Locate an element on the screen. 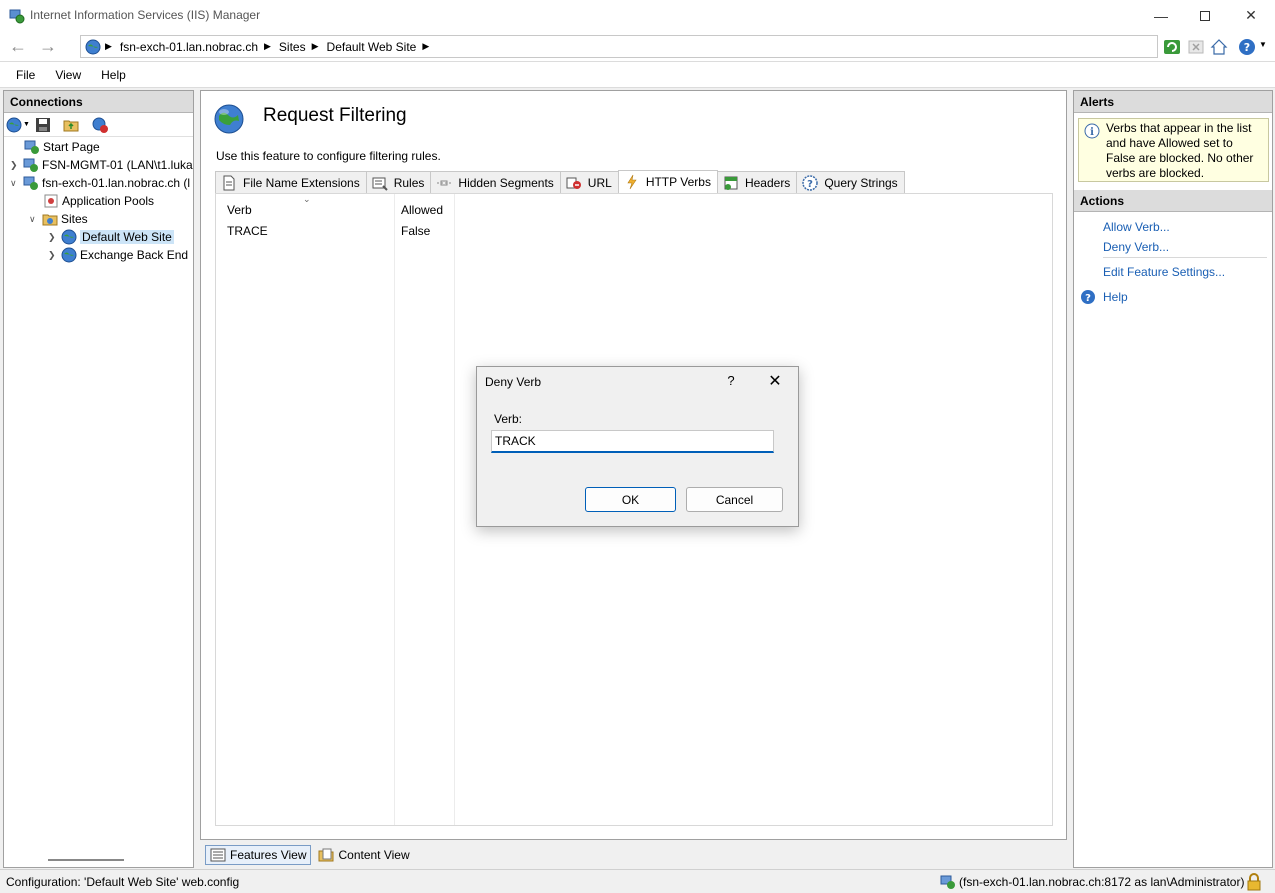  connect-globe-icon is located at coordinates (14, 125).